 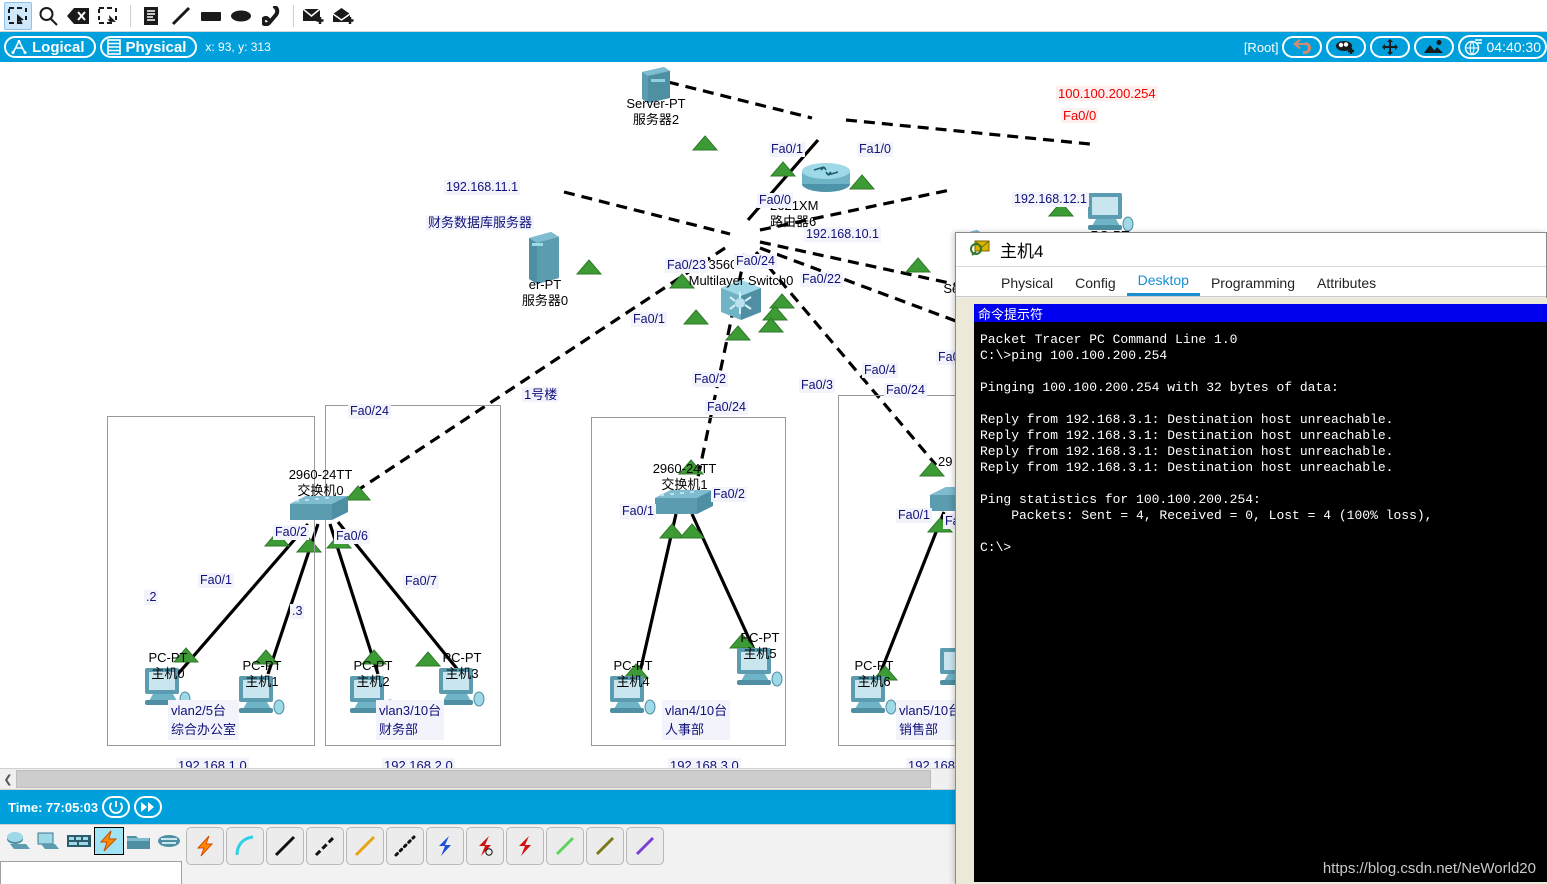 I want to click on device-display-name: Multilayer Switch0, so click(x=741, y=280).